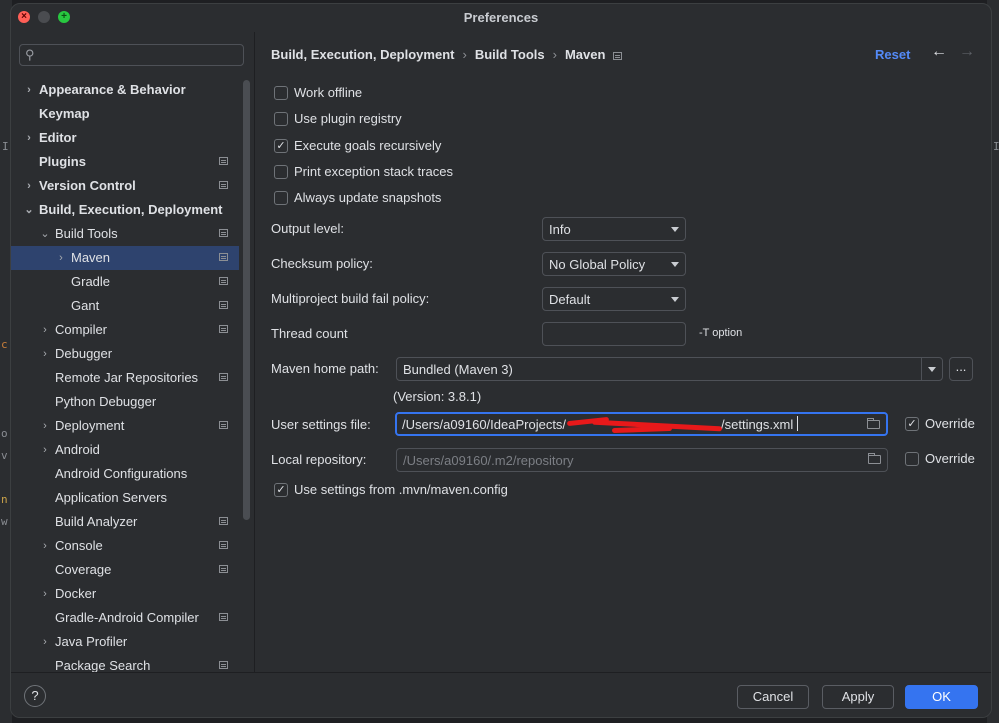  I want to click on work-offline-label: Work offline, so click(328, 92).